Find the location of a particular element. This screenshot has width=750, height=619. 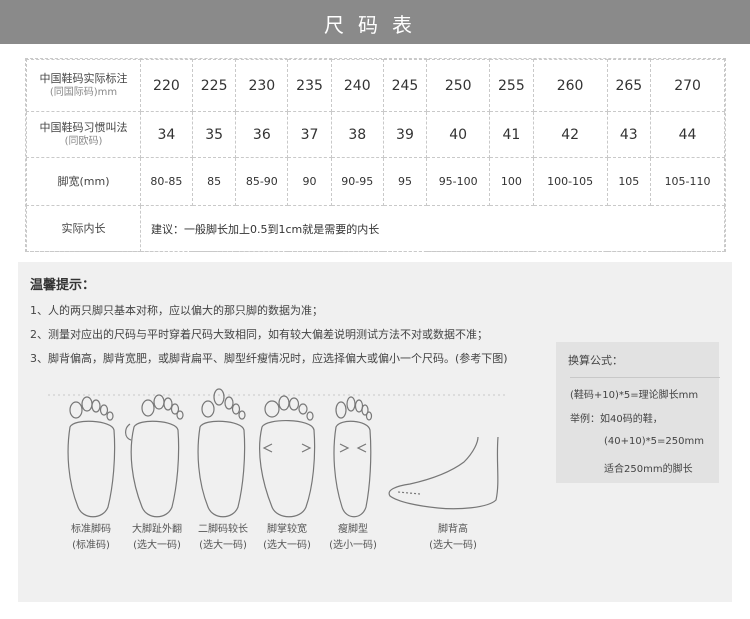

foot-type-name: 大脚趾外翻 is located at coordinates (157, 529).